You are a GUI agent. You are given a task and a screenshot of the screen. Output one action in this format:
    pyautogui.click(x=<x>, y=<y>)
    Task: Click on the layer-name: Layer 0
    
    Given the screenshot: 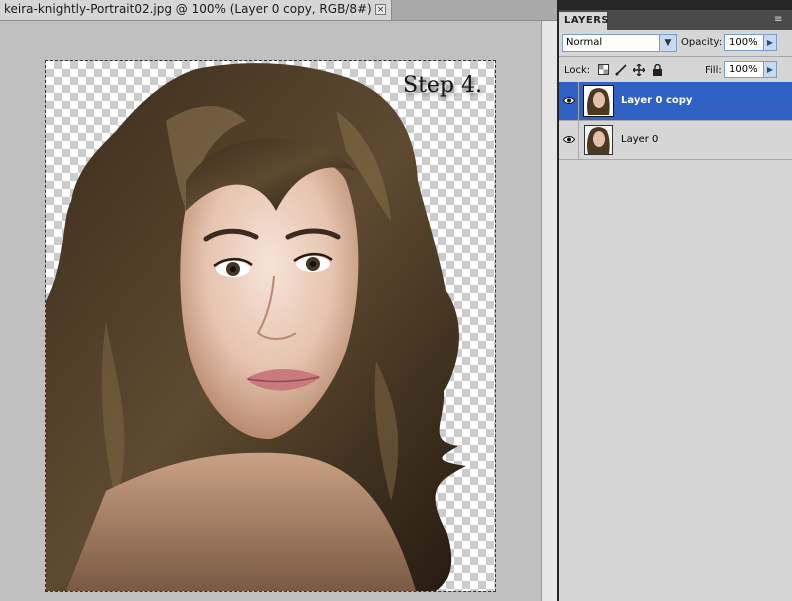 What is the action you would take?
    pyautogui.click(x=640, y=139)
    